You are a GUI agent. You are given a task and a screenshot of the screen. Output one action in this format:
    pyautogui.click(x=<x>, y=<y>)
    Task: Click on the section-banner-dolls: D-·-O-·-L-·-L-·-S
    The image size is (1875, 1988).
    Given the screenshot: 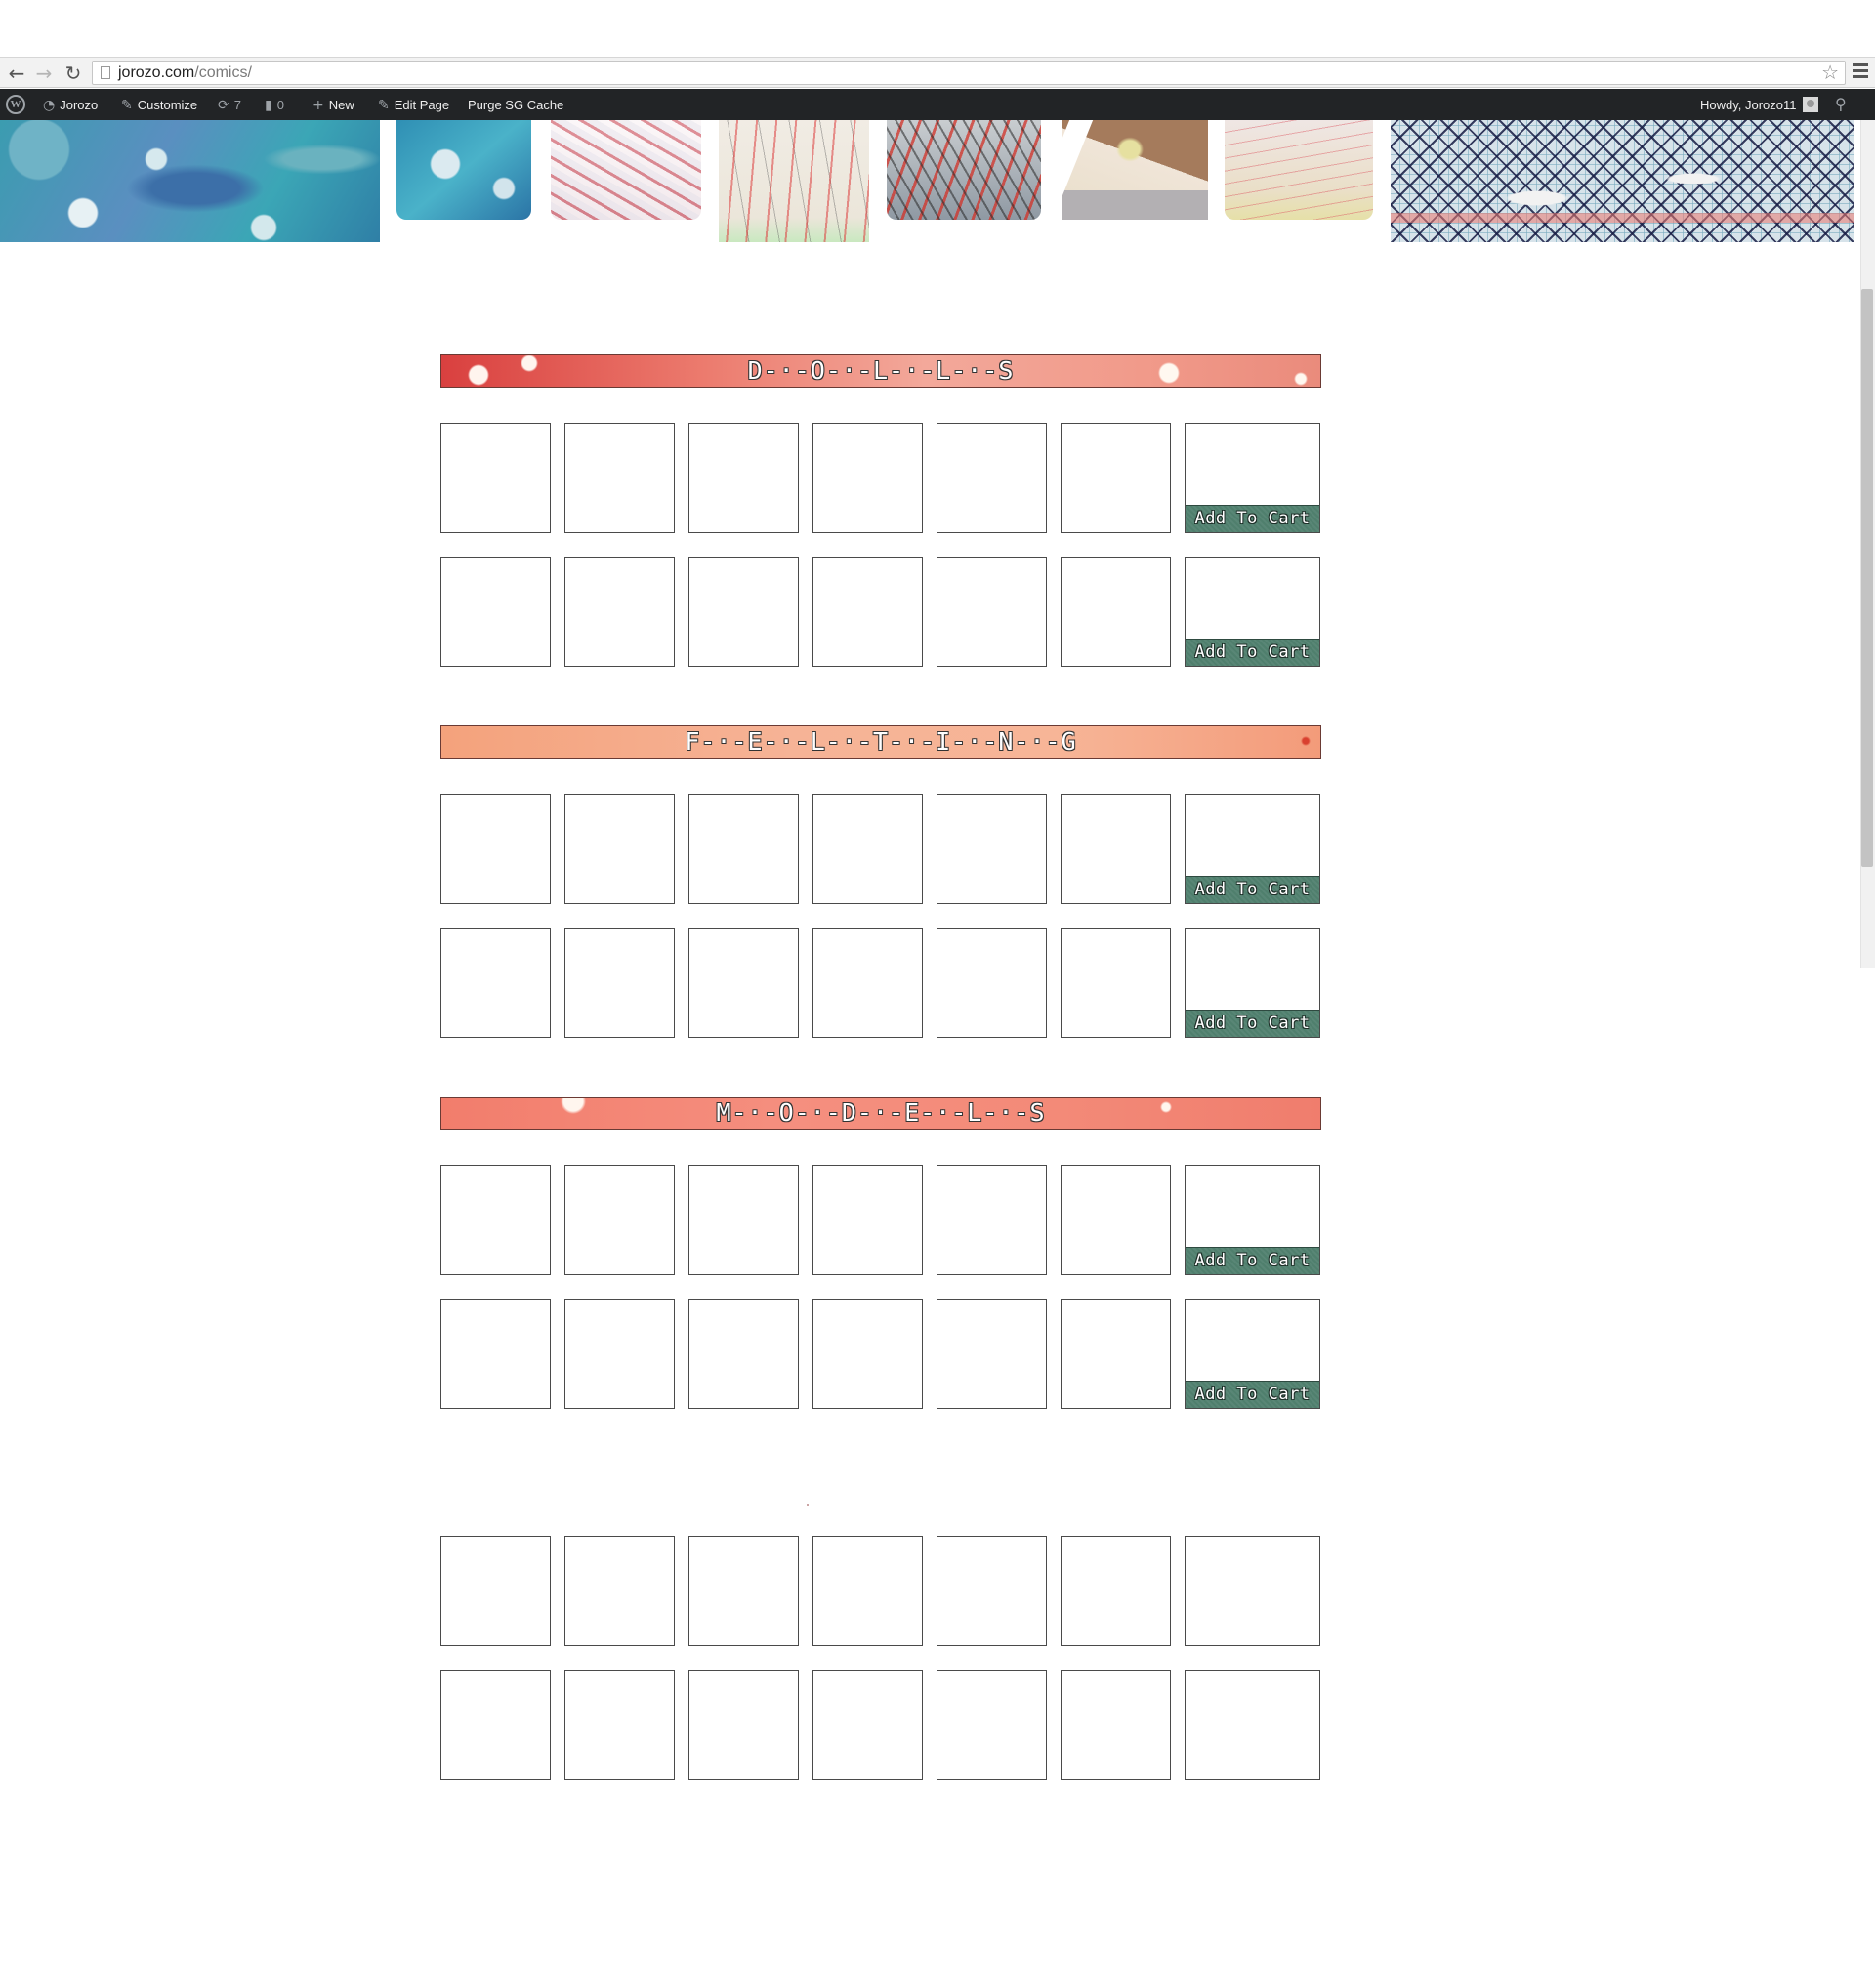 What is the action you would take?
    pyautogui.click(x=881, y=371)
    